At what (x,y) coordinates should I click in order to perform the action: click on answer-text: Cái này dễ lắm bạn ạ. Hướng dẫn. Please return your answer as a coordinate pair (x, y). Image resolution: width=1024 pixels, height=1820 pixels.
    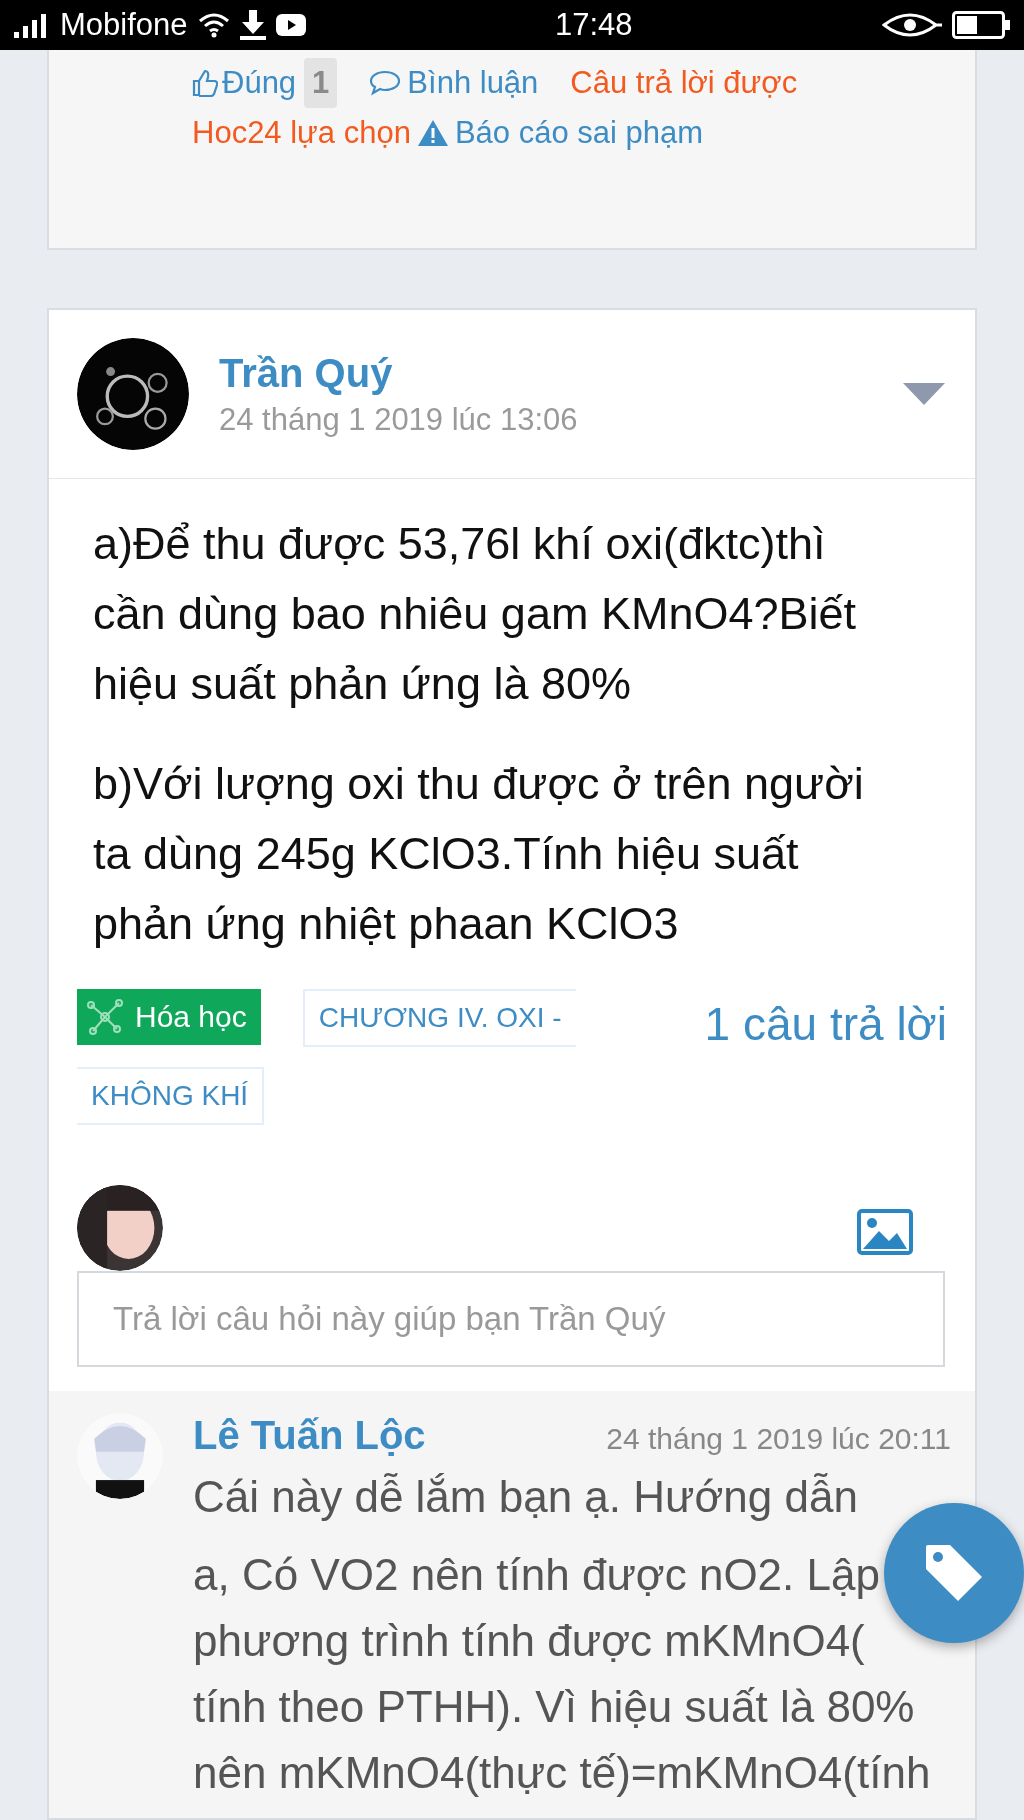
    Looking at the image, I should click on (526, 1497).